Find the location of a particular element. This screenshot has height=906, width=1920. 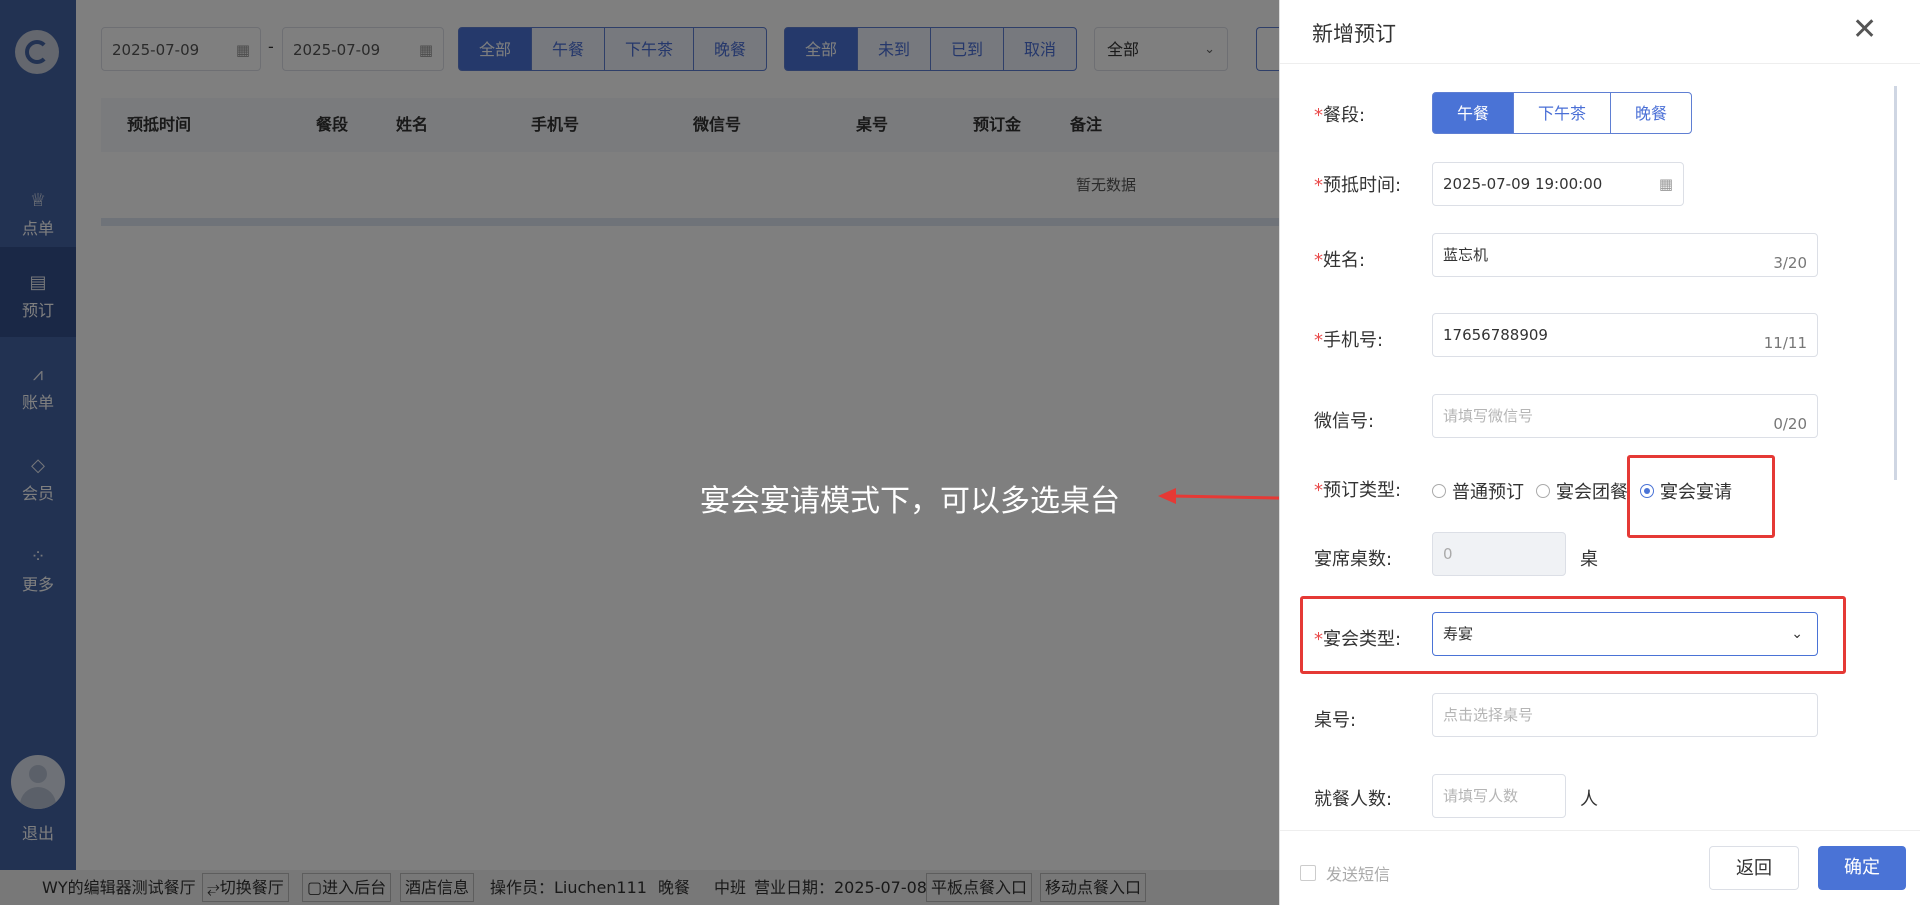

drawer-divider is located at coordinates (1600, 63).